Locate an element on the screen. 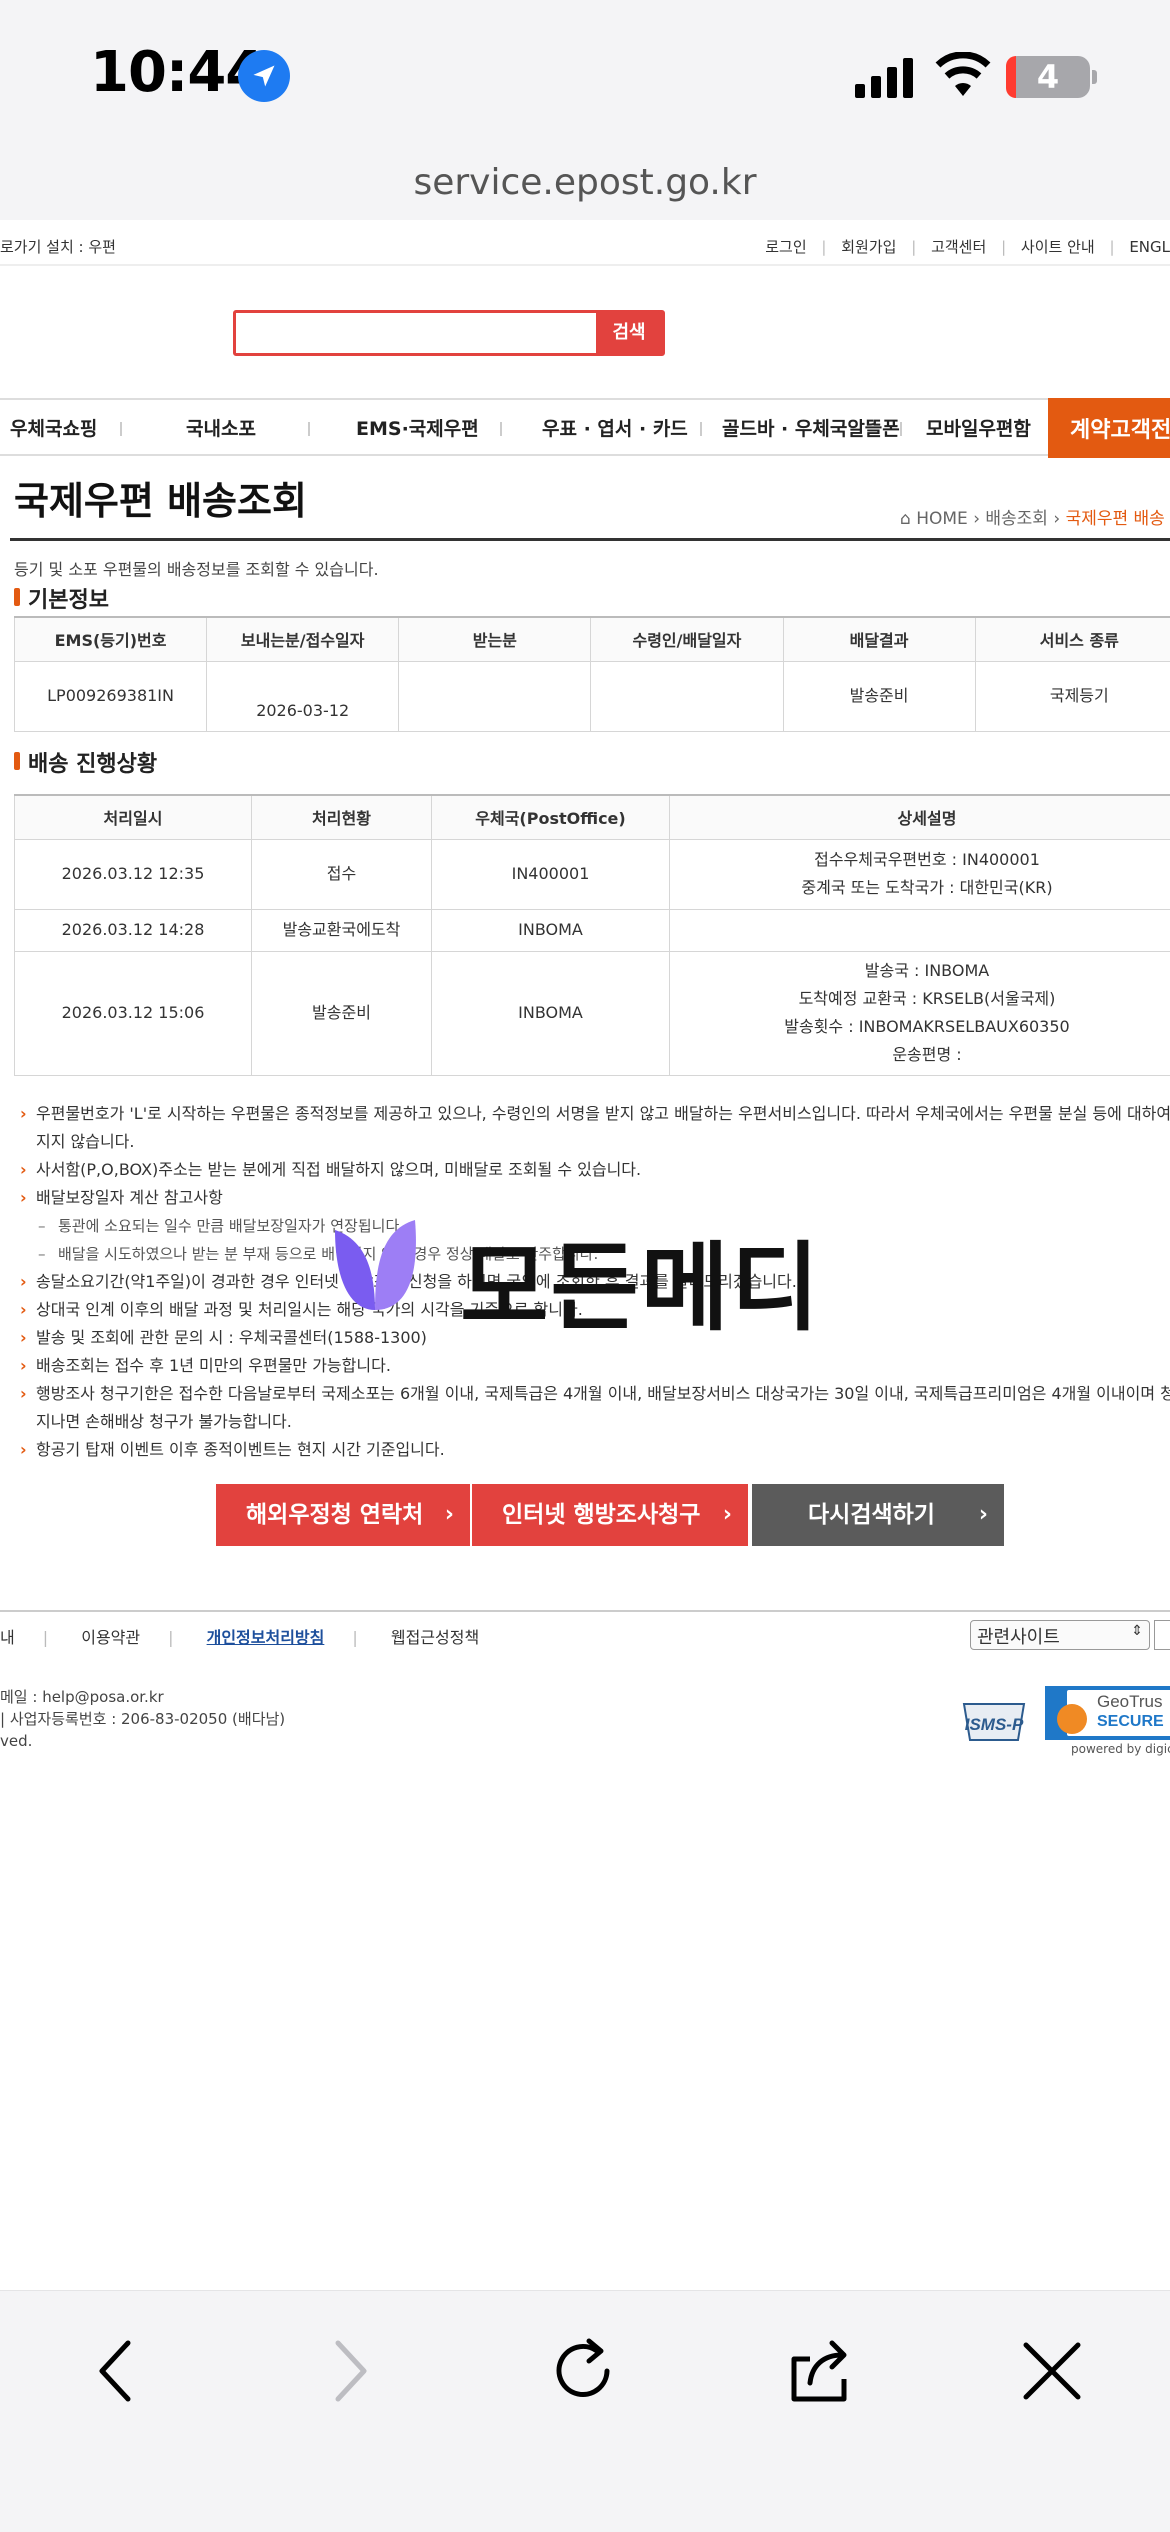 The image size is (1170, 2532). notice-item-cont: 지나면 손해배상 청구가 불가능합니다. is located at coordinates (164, 1421).